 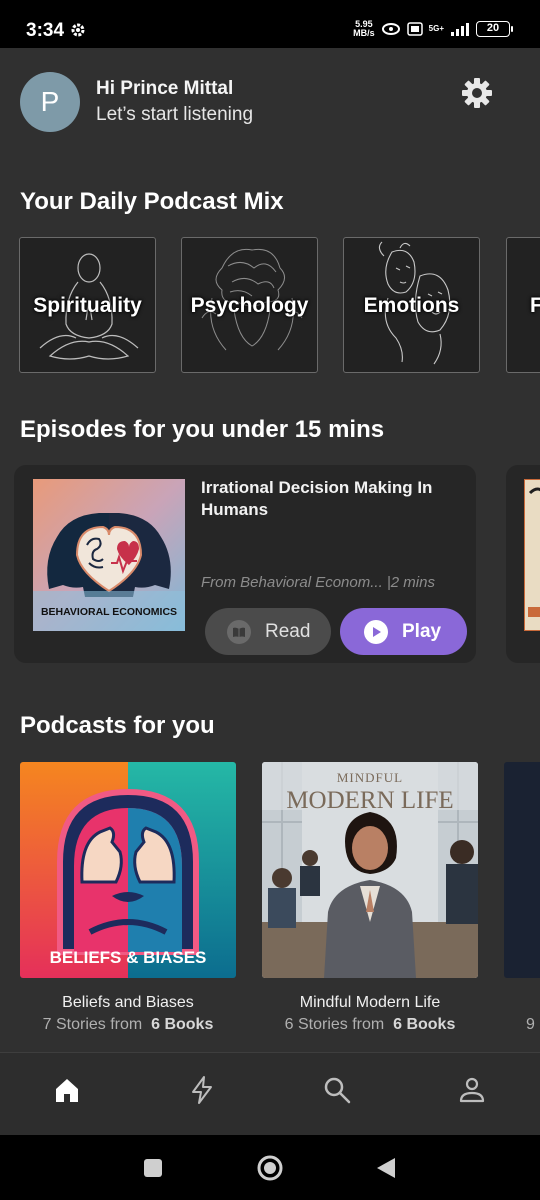 I want to click on mix-card-partial: F, so click(x=523, y=305).